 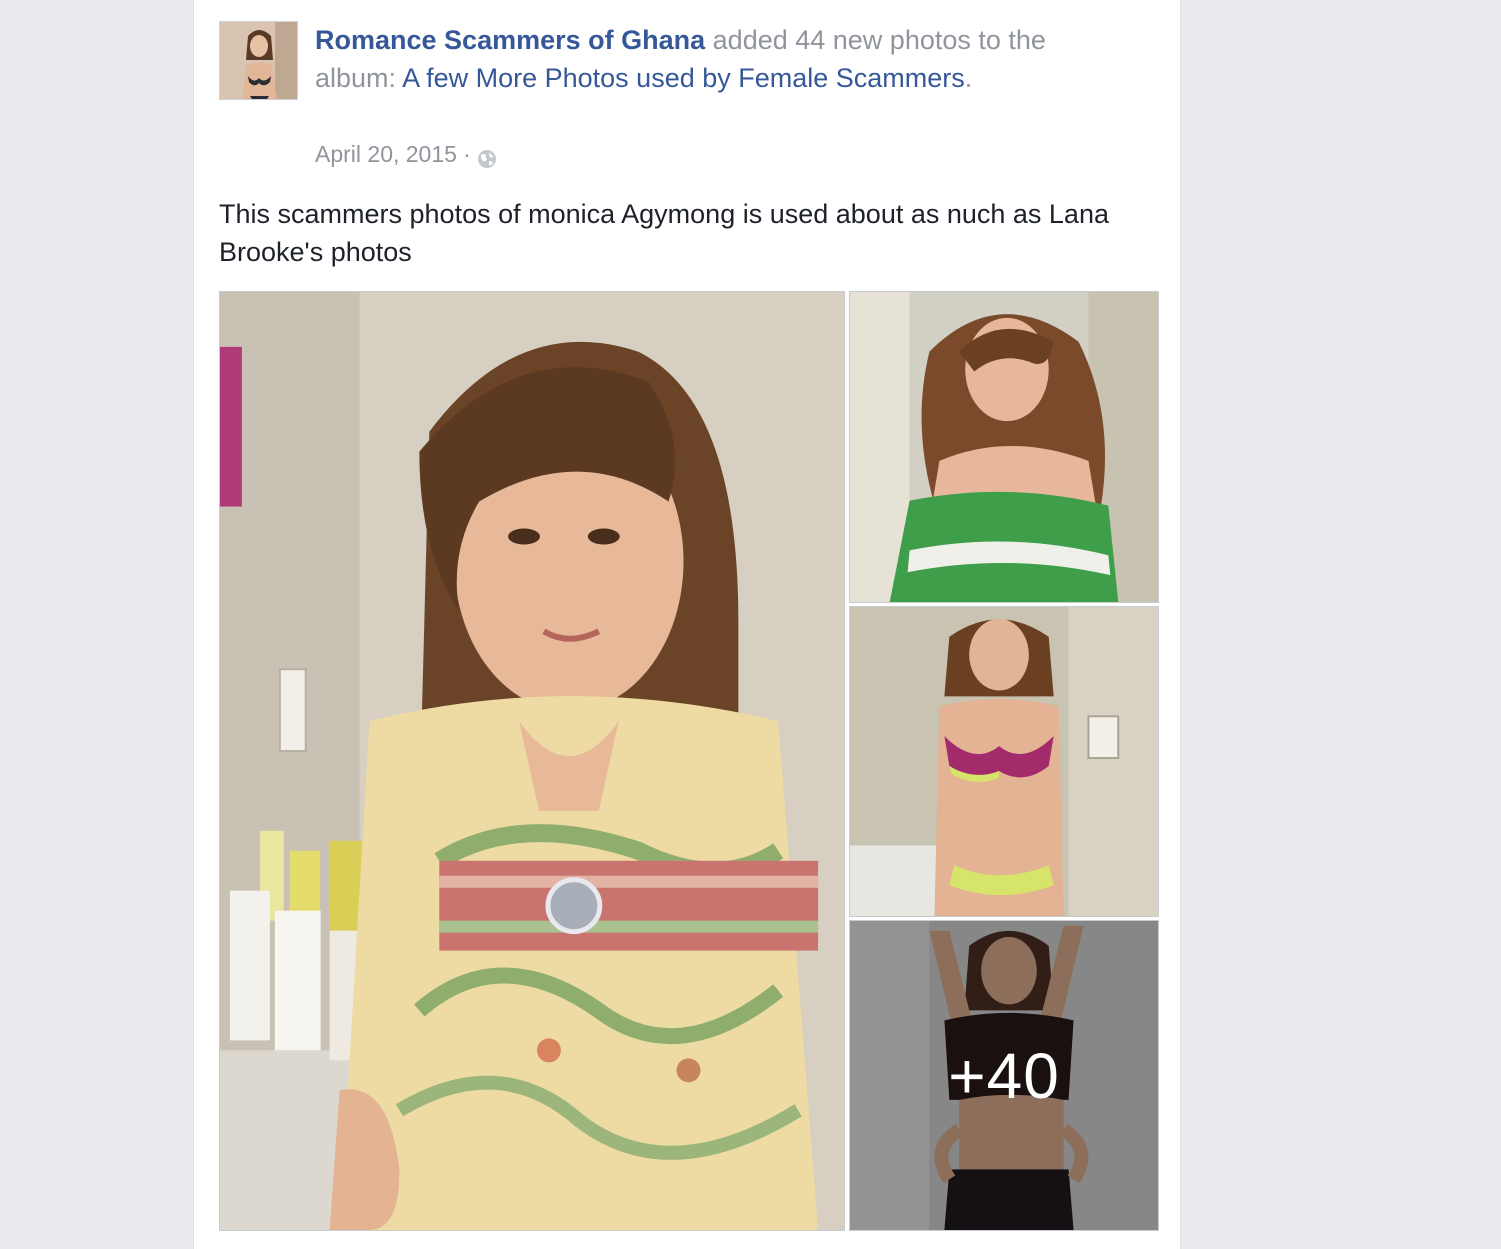 I want to click on post-timestamp: April 20, 2015, so click(x=386, y=154).